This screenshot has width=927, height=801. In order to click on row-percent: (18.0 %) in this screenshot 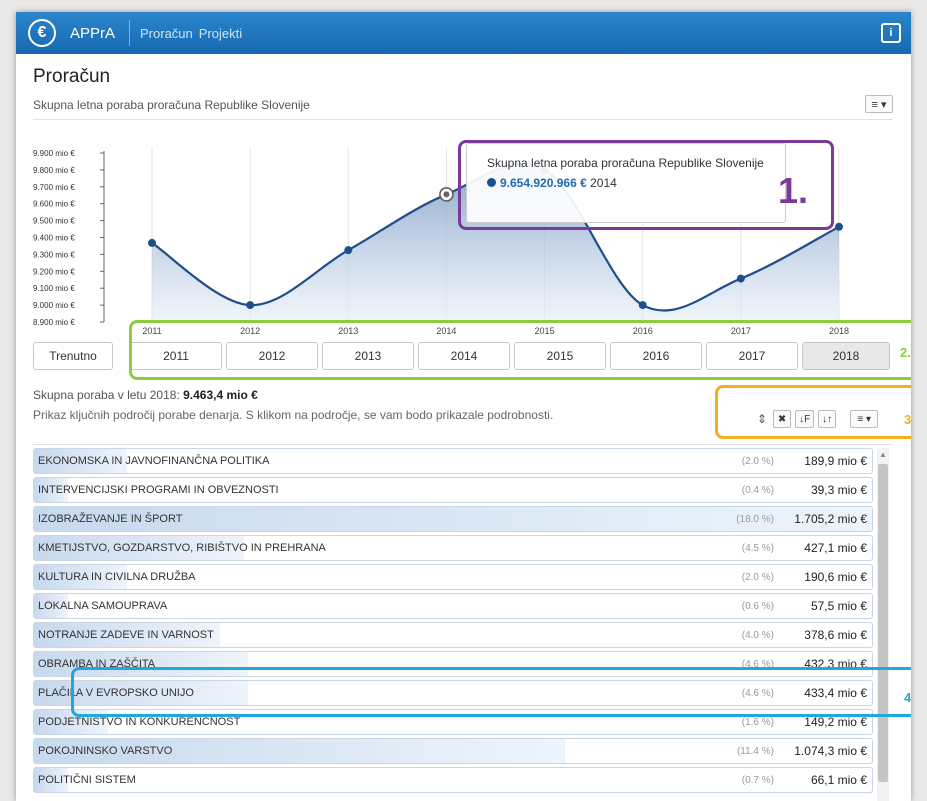, I will do `click(755, 519)`.